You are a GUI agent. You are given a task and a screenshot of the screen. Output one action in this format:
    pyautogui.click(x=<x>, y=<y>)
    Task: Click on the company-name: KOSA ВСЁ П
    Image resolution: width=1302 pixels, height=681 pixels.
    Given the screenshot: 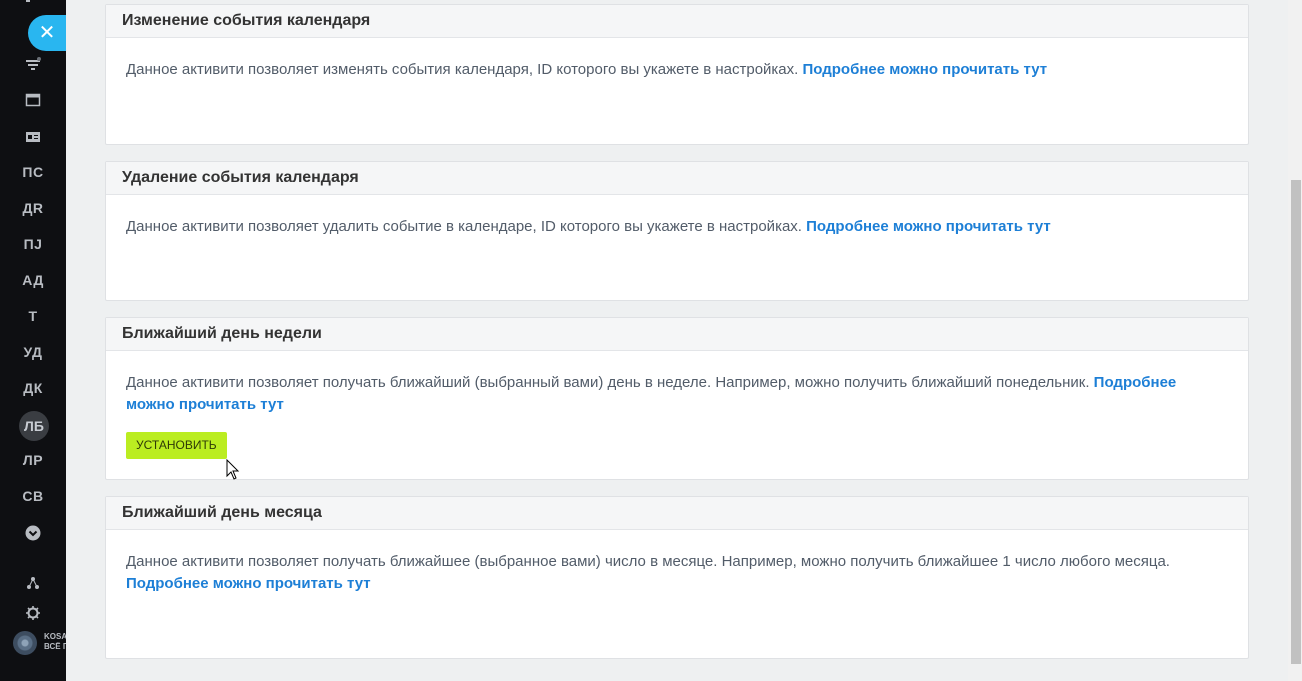 What is the action you would take?
    pyautogui.click(x=55, y=642)
    